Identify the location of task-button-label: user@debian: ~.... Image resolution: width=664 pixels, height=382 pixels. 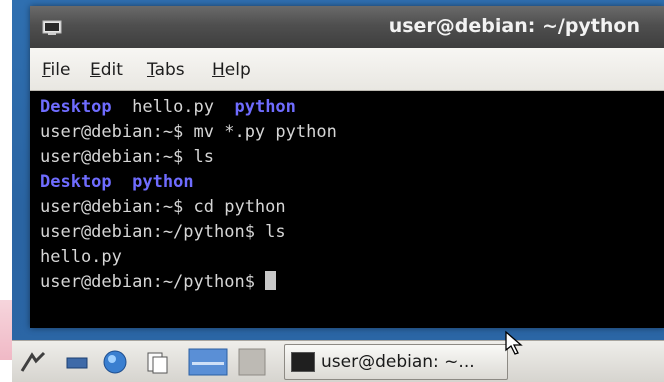
(398, 362).